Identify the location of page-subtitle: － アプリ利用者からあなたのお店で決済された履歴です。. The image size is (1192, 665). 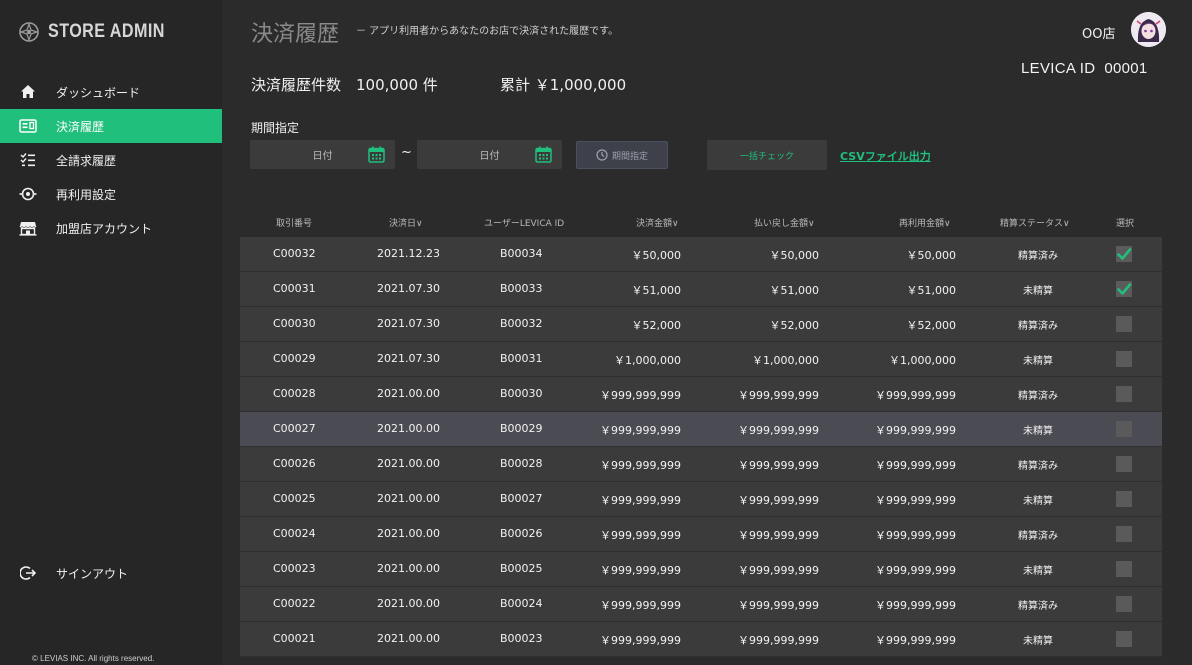
(487, 31).